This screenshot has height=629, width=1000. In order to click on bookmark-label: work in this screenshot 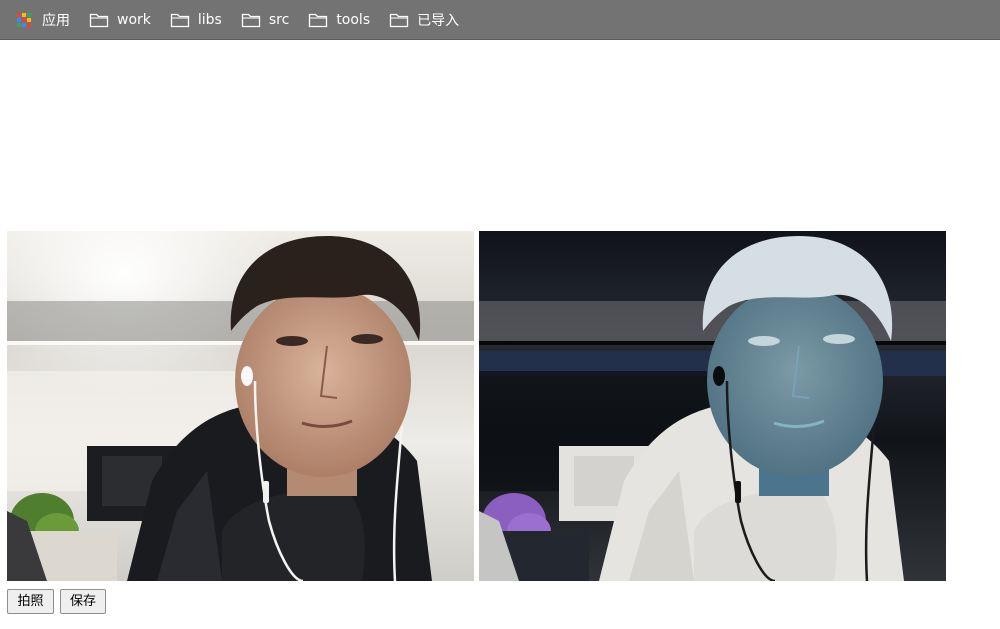, I will do `click(134, 19)`.